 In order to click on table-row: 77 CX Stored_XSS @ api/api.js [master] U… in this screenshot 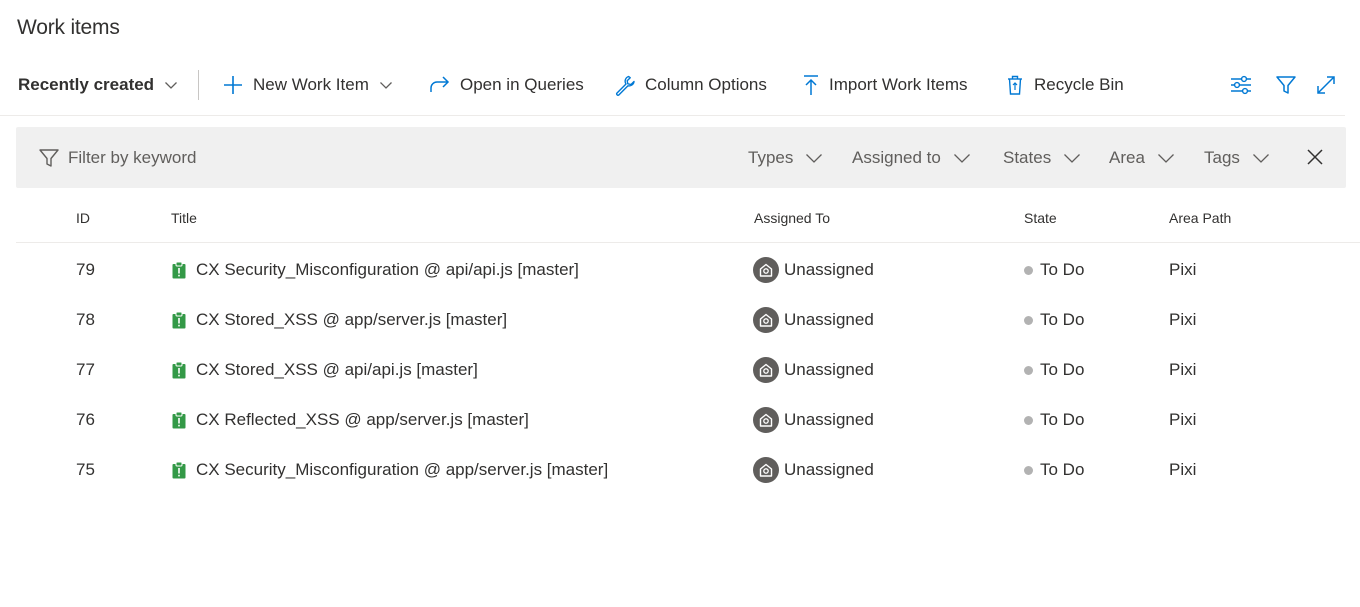, I will do `click(688, 370)`.